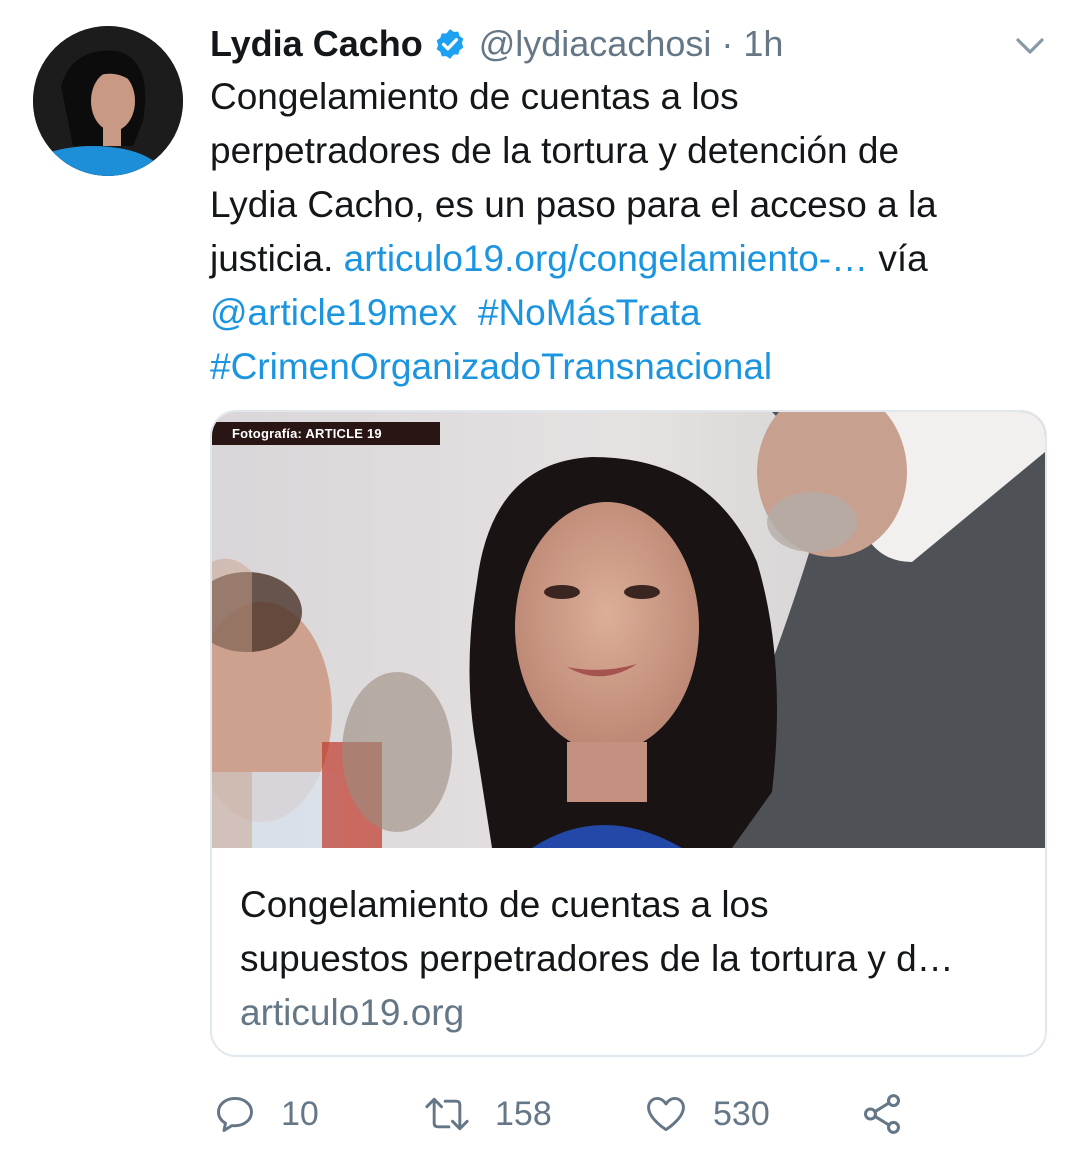 This screenshot has height=1164, width=1080. What do you see at coordinates (763, 44) in the screenshot?
I see `timestamp: 1h` at bounding box center [763, 44].